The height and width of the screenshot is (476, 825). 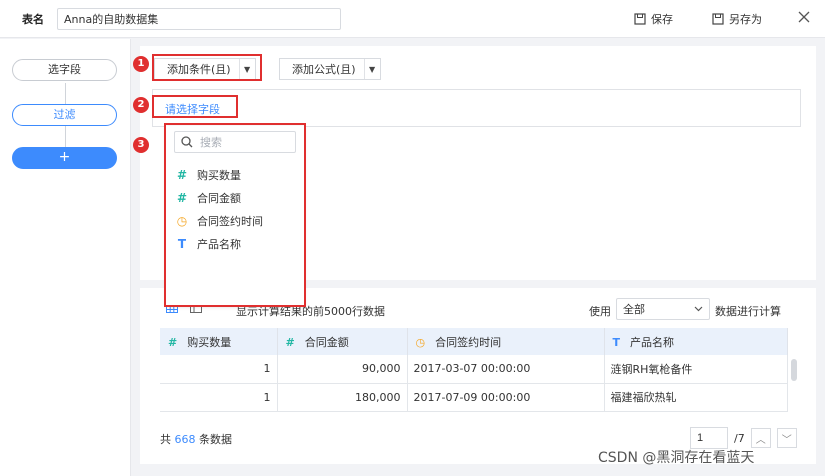 What do you see at coordinates (64, 115) in the screenshot?
I see `step-filter: 过滤` at bounding box center [64, 115].